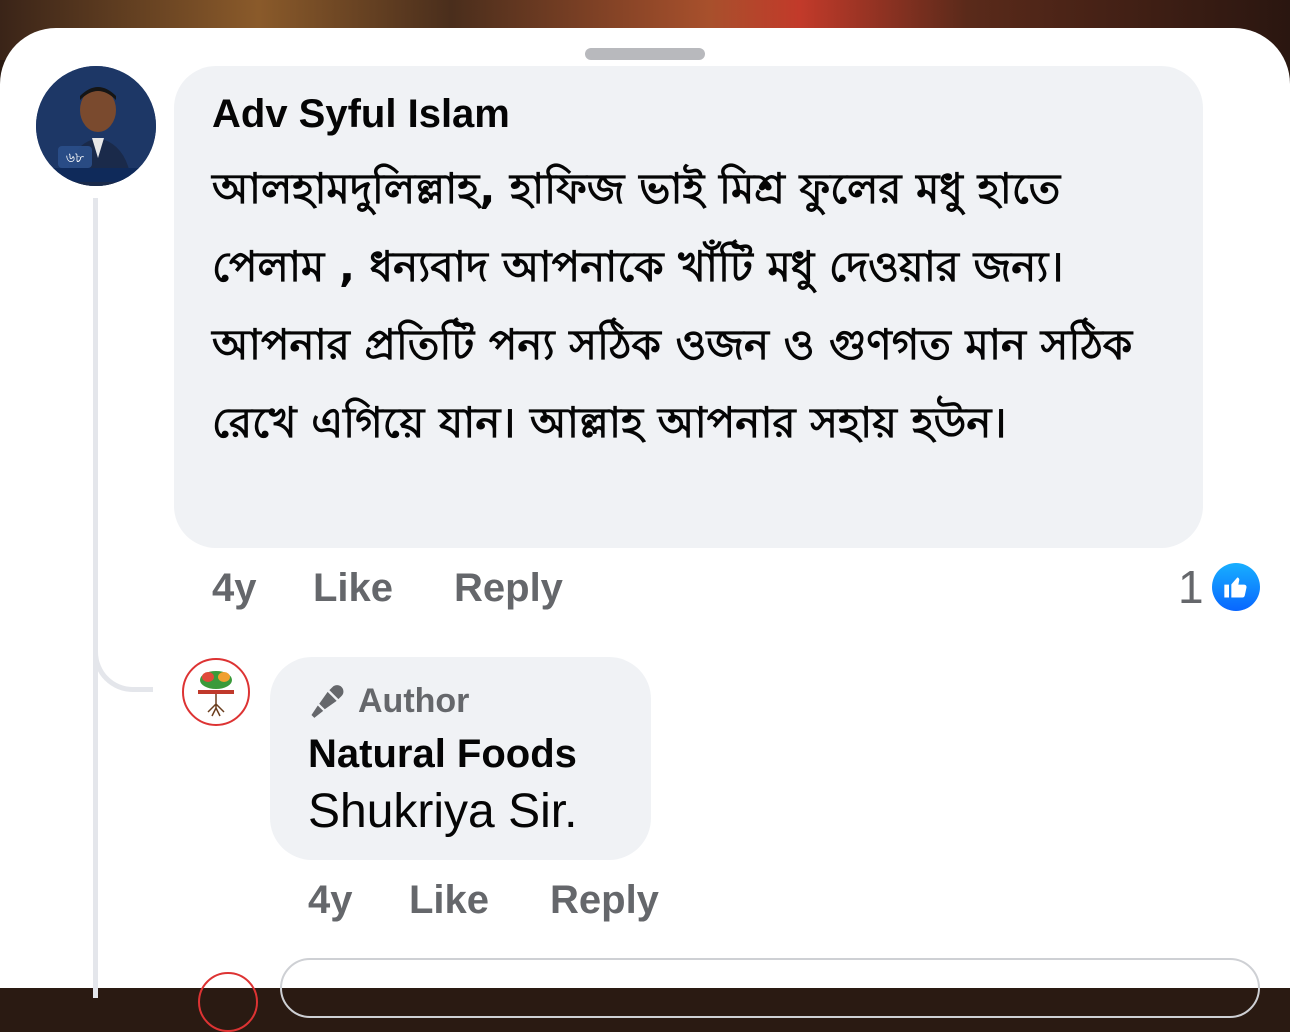 The height and width of the screenshot is (1032, 1290). What do you see at coordinates (75, 158) in the screenshot?
I see `svg-text: ৬৮` at bounding box center [75, 158].